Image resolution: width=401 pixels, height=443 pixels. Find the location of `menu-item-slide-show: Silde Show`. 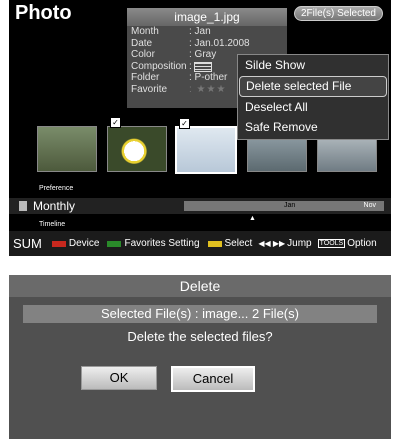

menu-item-slide-show: Silde Show is located at coordinates (313, 65).